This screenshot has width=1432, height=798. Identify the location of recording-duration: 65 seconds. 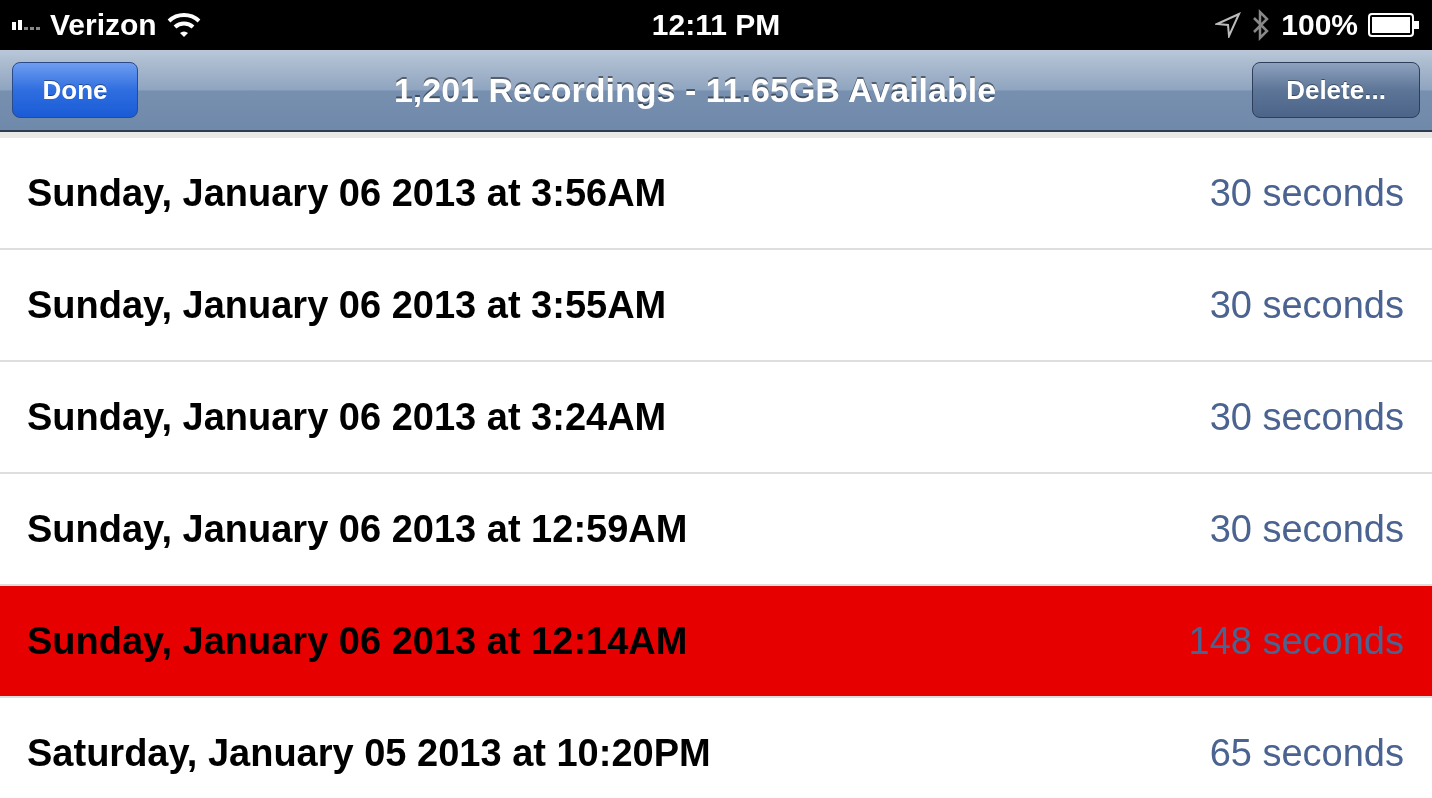
(1306, 753).